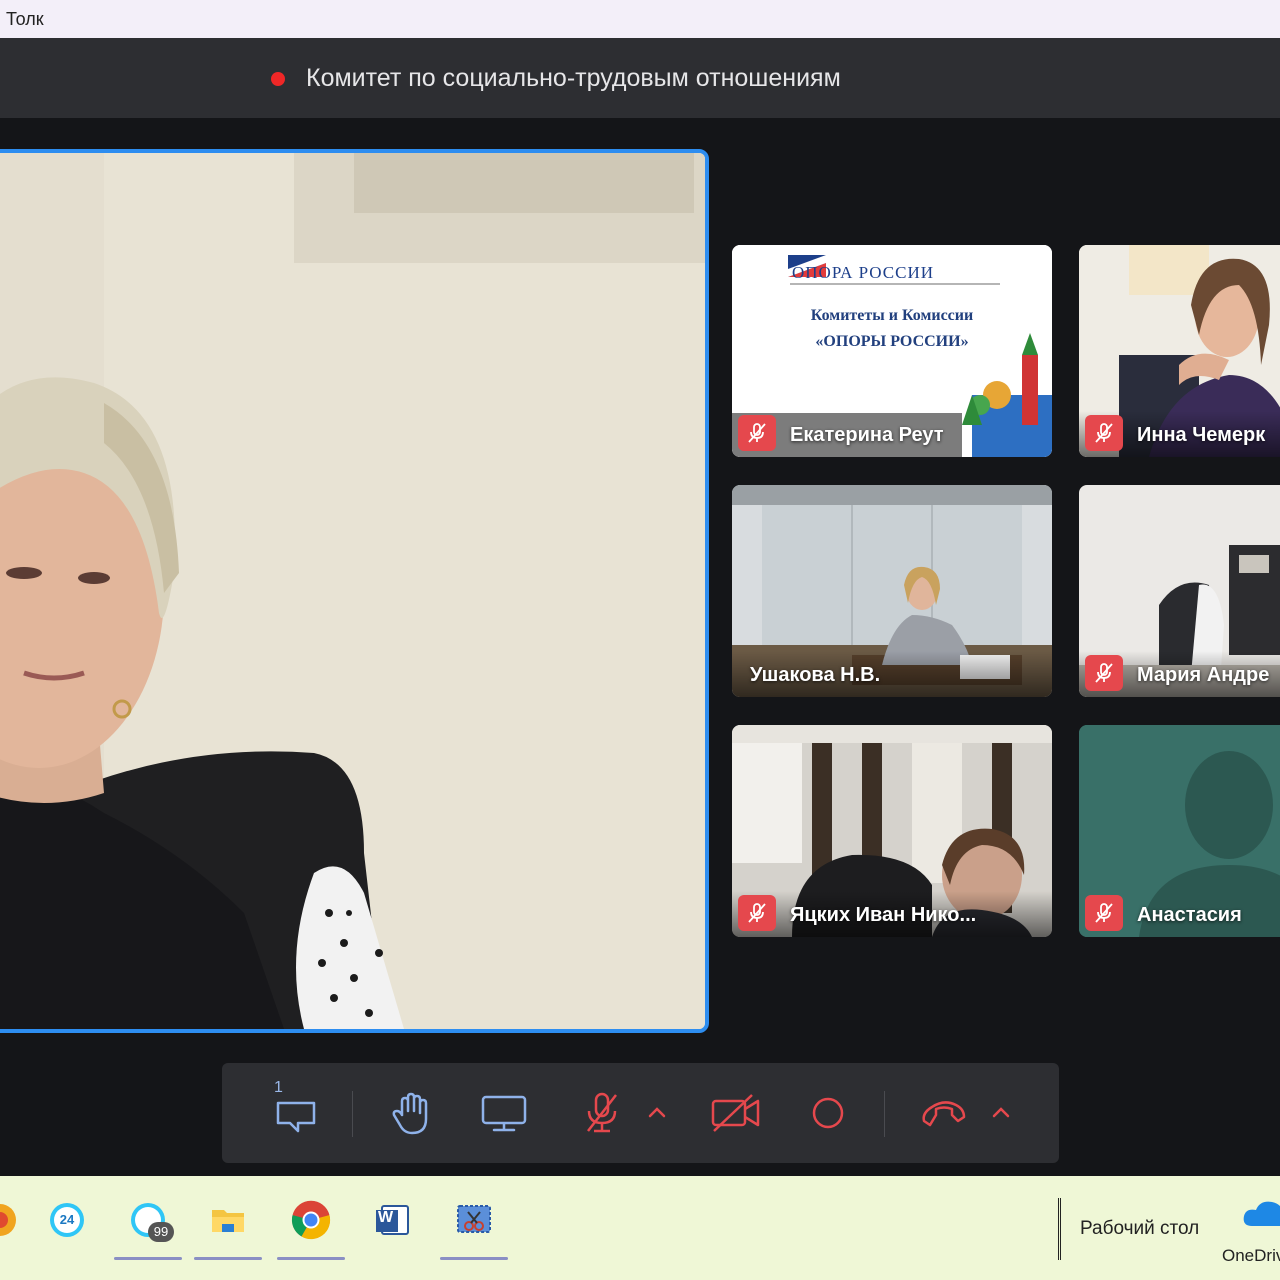 The width and height of the screenshot is (1280, 1280). What do you see at coordinates (815, 675) in the screenshot?
I see `participant-name: Ушакова Н.В.` at bounding box center [815, 675].